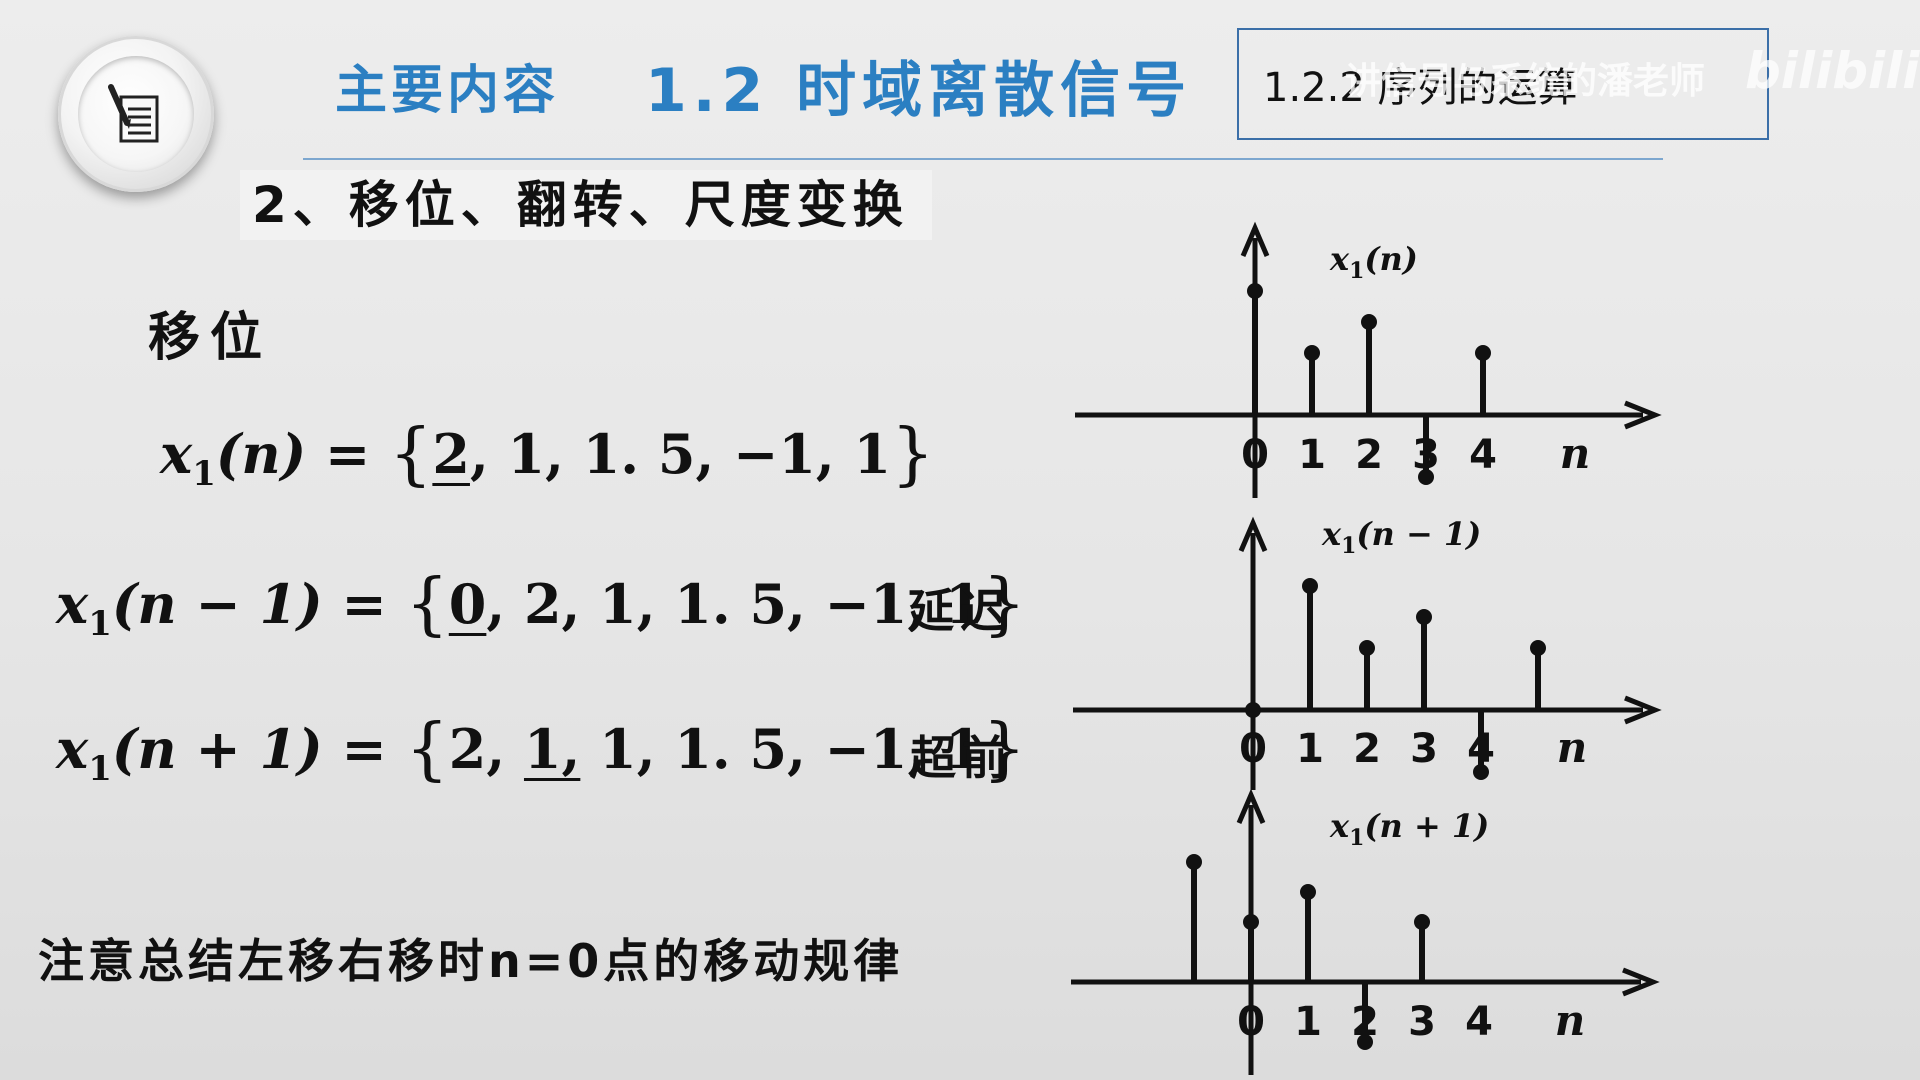 Image resolution: width=1920 pixels, height=1080 pixels. Describe the element at coordinates (1308, 1022) in the screenshot. I see `plot-3-tick-label: 1` at that location.